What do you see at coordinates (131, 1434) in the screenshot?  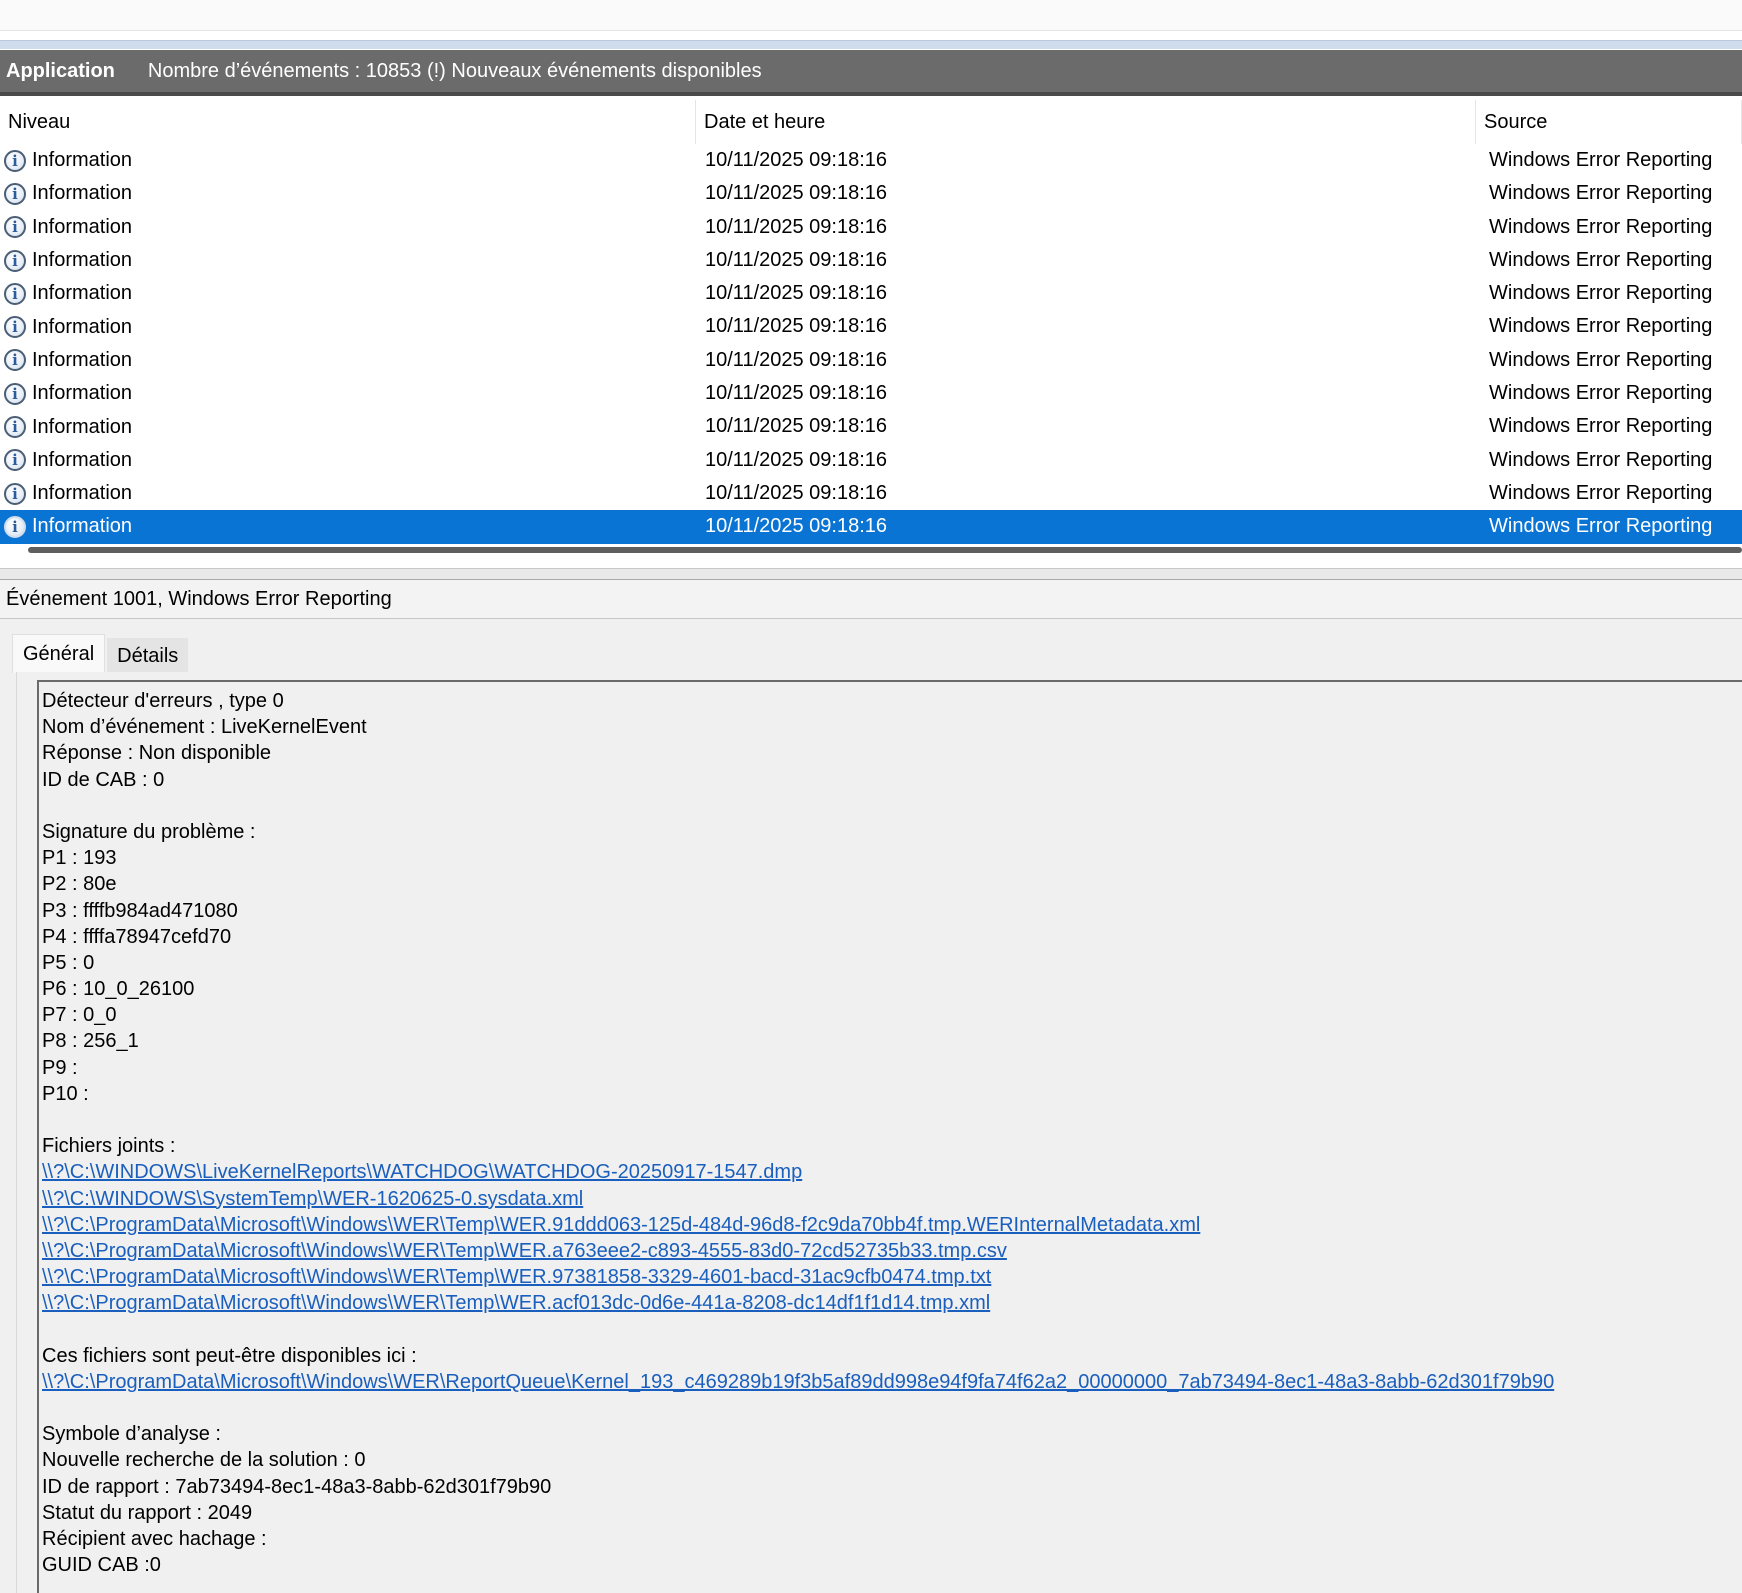 I see `detail-line: Symbole d’analyse :` at bounding box center [131, 1434].